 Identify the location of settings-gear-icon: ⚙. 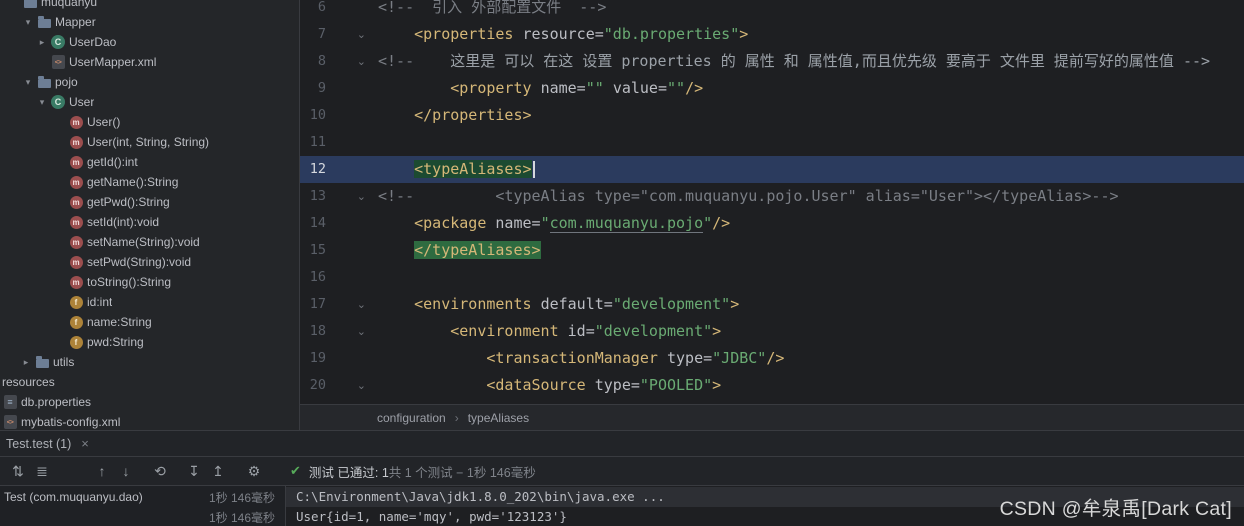
(254, 471).